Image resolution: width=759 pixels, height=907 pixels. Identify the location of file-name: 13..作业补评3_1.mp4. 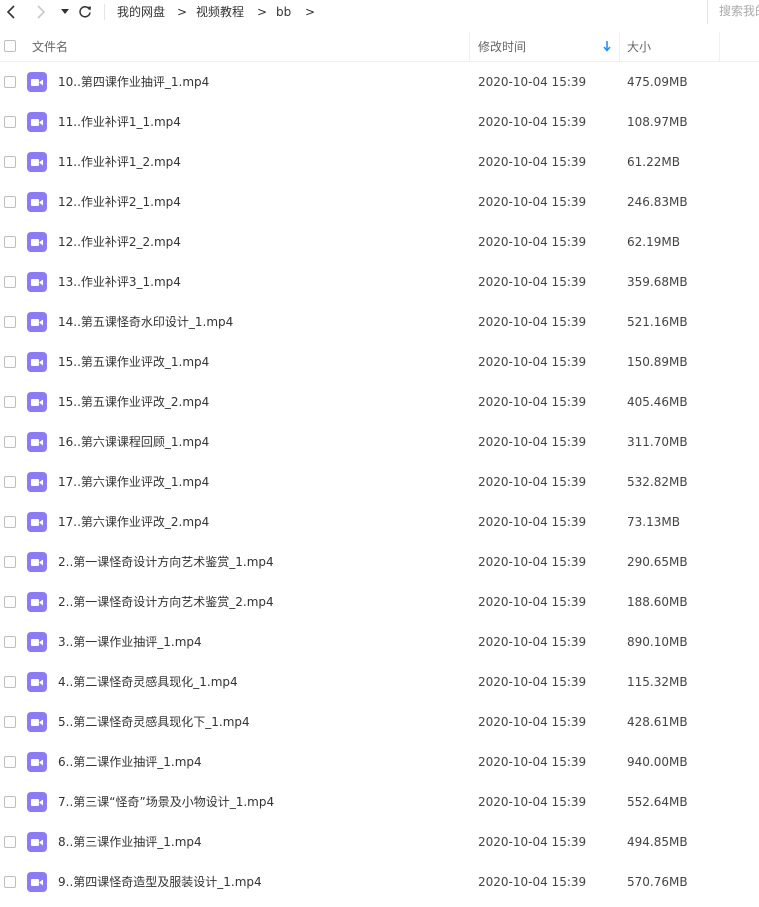
(119, 282).